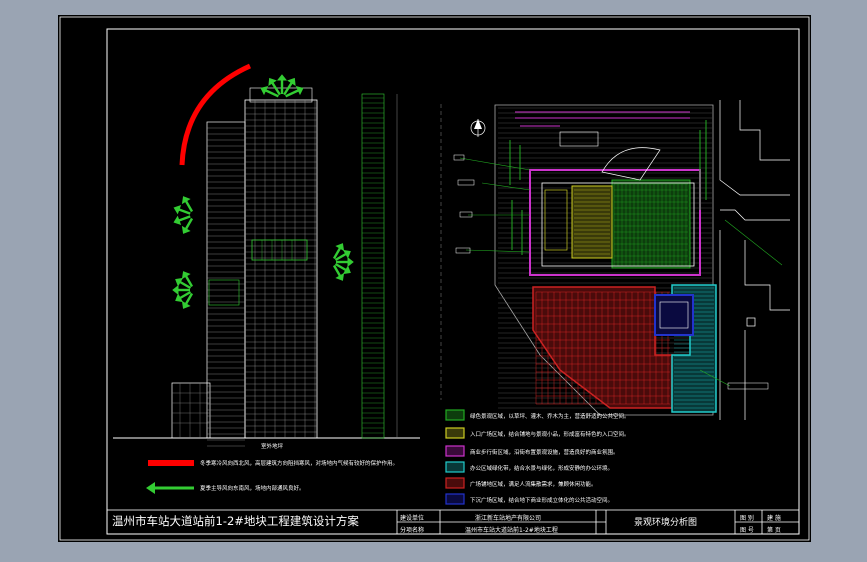  I want to click on legend-swatch-cyan, so click(455, 467).